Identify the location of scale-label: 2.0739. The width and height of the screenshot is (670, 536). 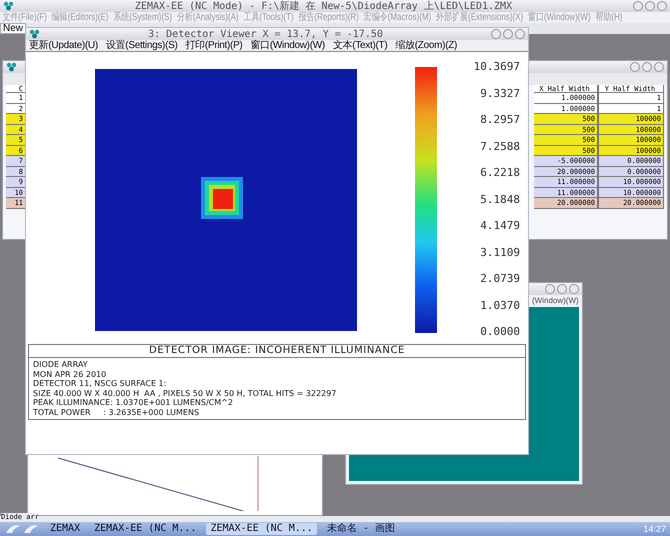
(500, 278).